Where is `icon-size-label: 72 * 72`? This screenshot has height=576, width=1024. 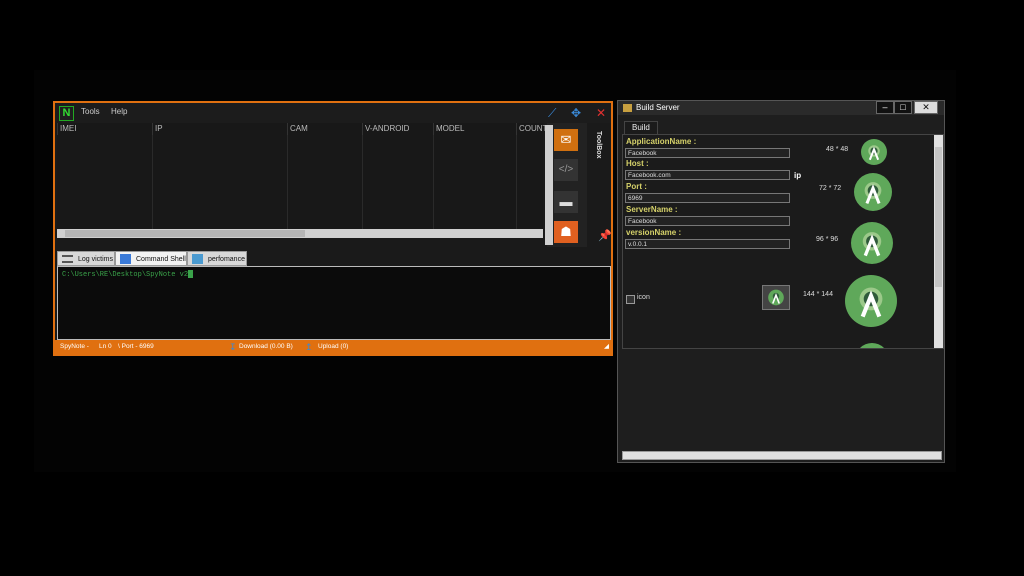
icon-size-label: 72 * 72 is located at coordinates (830, 188).